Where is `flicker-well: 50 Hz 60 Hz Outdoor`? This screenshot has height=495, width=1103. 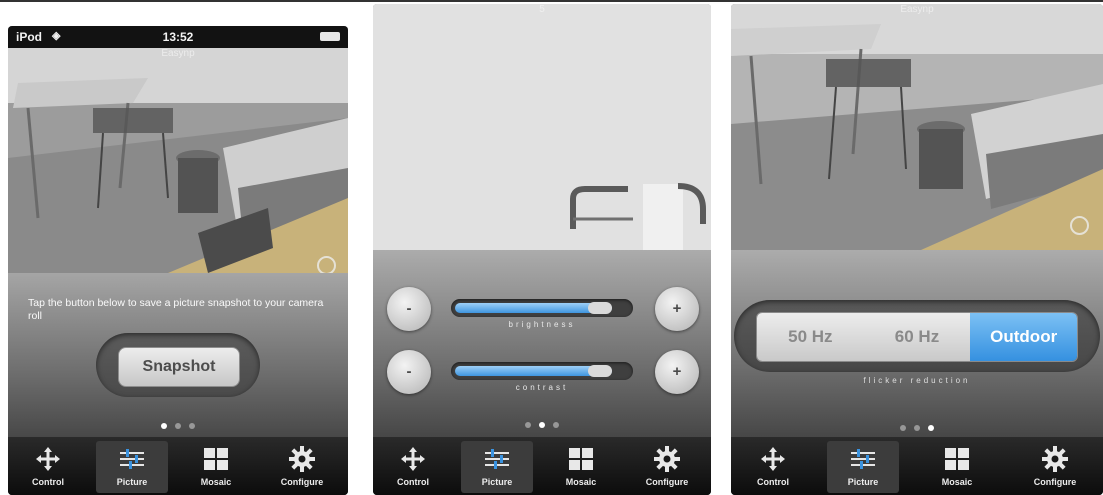
flicker-well: 50 Hz 60 Hz Outdoor is located at coordinates (917, 336).